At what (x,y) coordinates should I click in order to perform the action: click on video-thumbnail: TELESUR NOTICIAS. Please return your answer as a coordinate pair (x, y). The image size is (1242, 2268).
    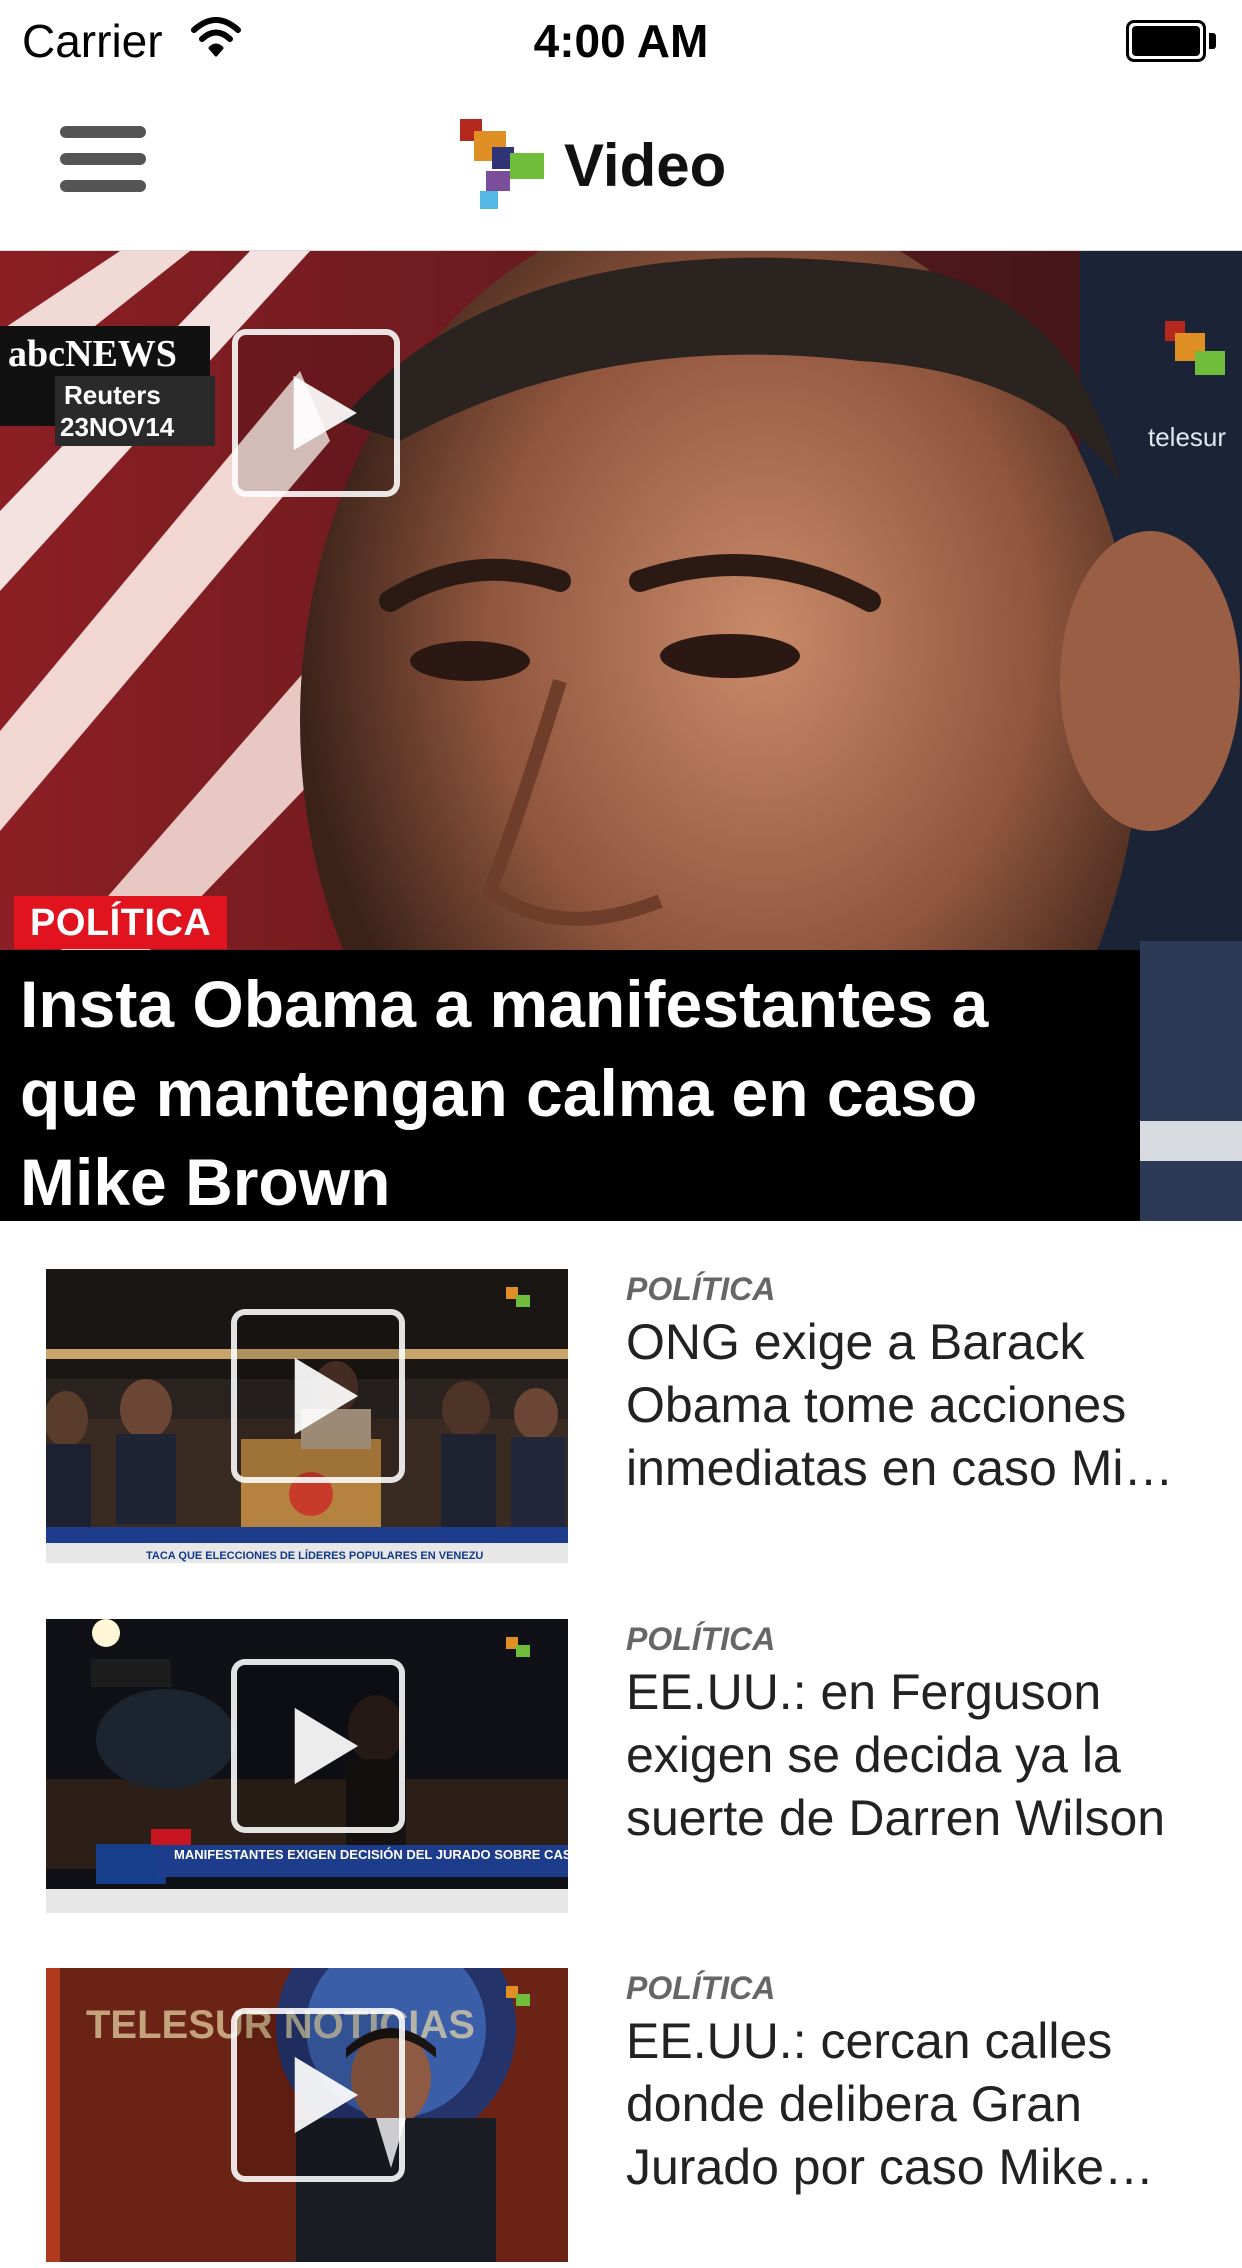
    Looking at the image, I should click on (307, 2115).